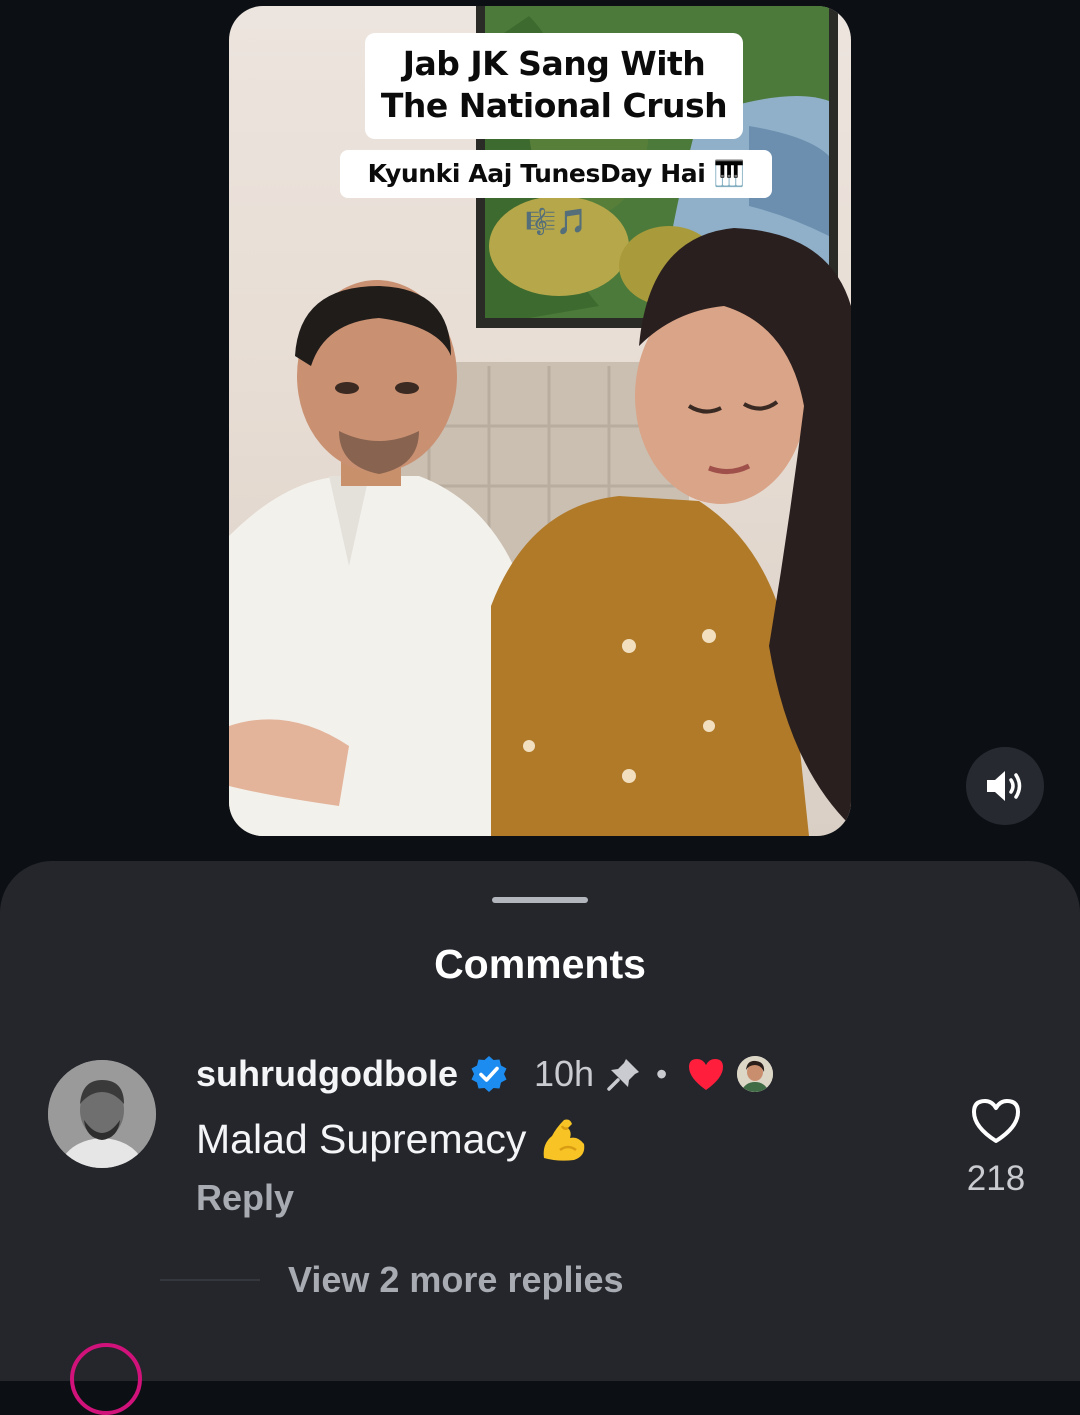 The height and width of the screenshot is (1415, 1080). What do you see at coordinates (556, 193) in the screenshot?
I see `video-caption-subtitle: Kyunki Aaj TunesDay Hai 🎹🎼🎵` at bounding box center [556, 193].